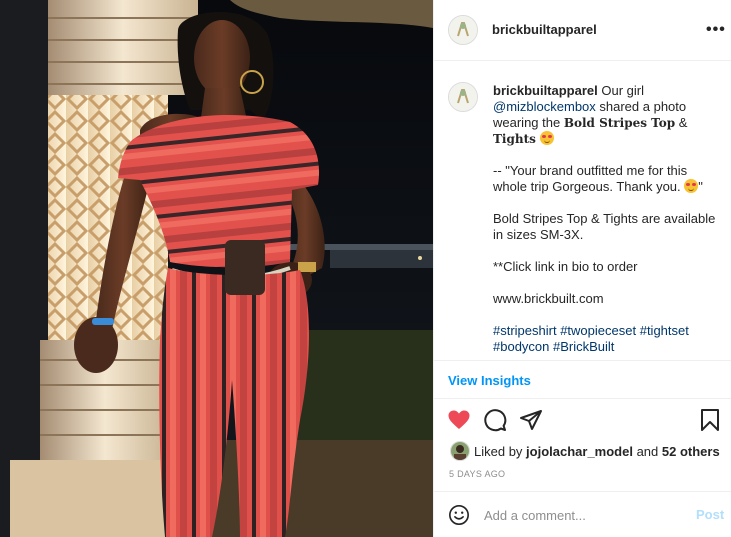  Describe the element at coordinates (691, 451) in the screenshot. I see `likes-count: 52 others` at that location.